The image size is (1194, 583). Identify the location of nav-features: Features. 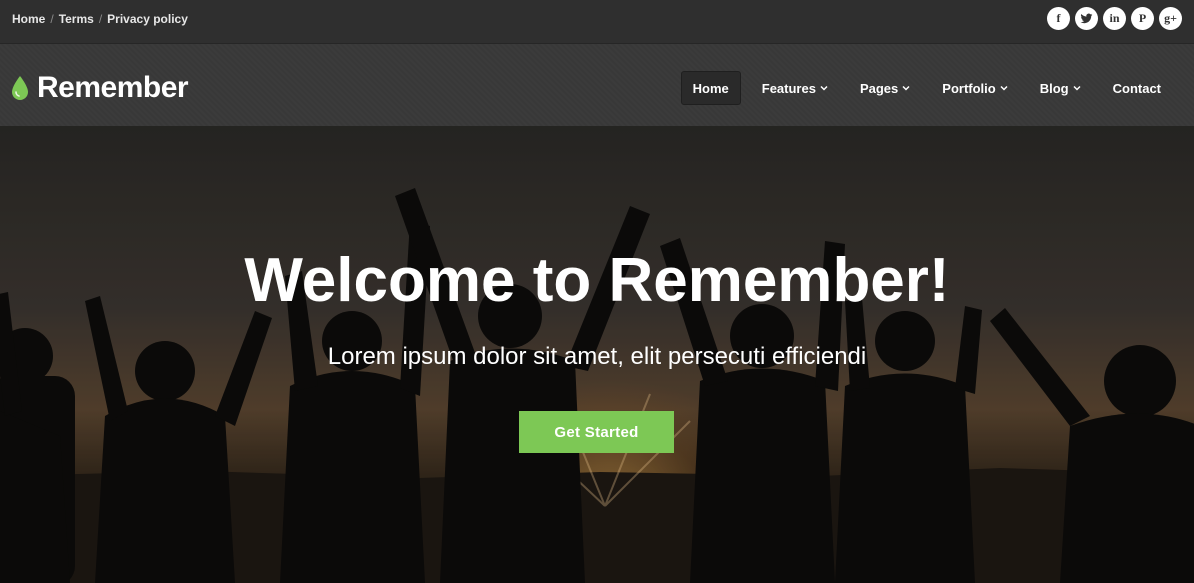
(795, 88).